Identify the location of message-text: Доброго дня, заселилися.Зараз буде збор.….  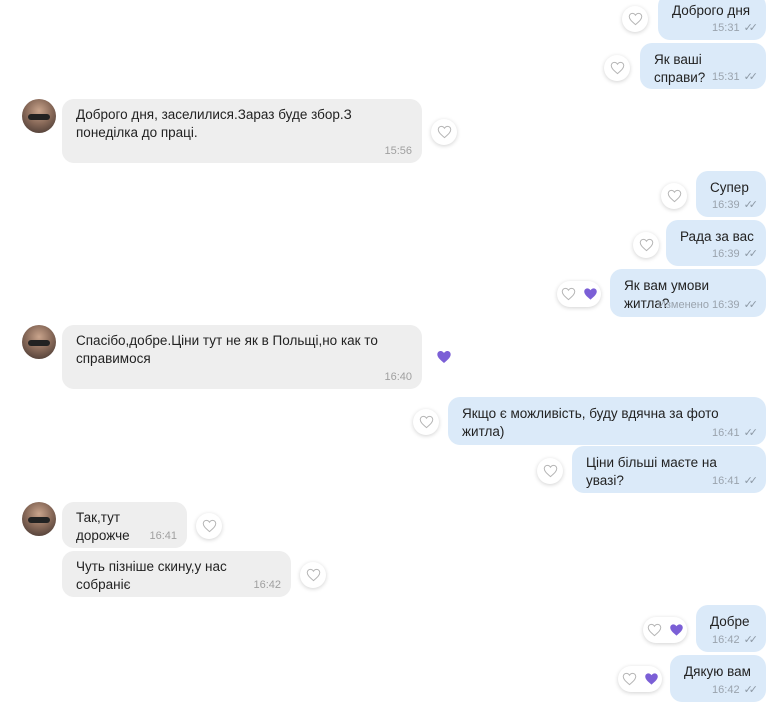
(214, 123).